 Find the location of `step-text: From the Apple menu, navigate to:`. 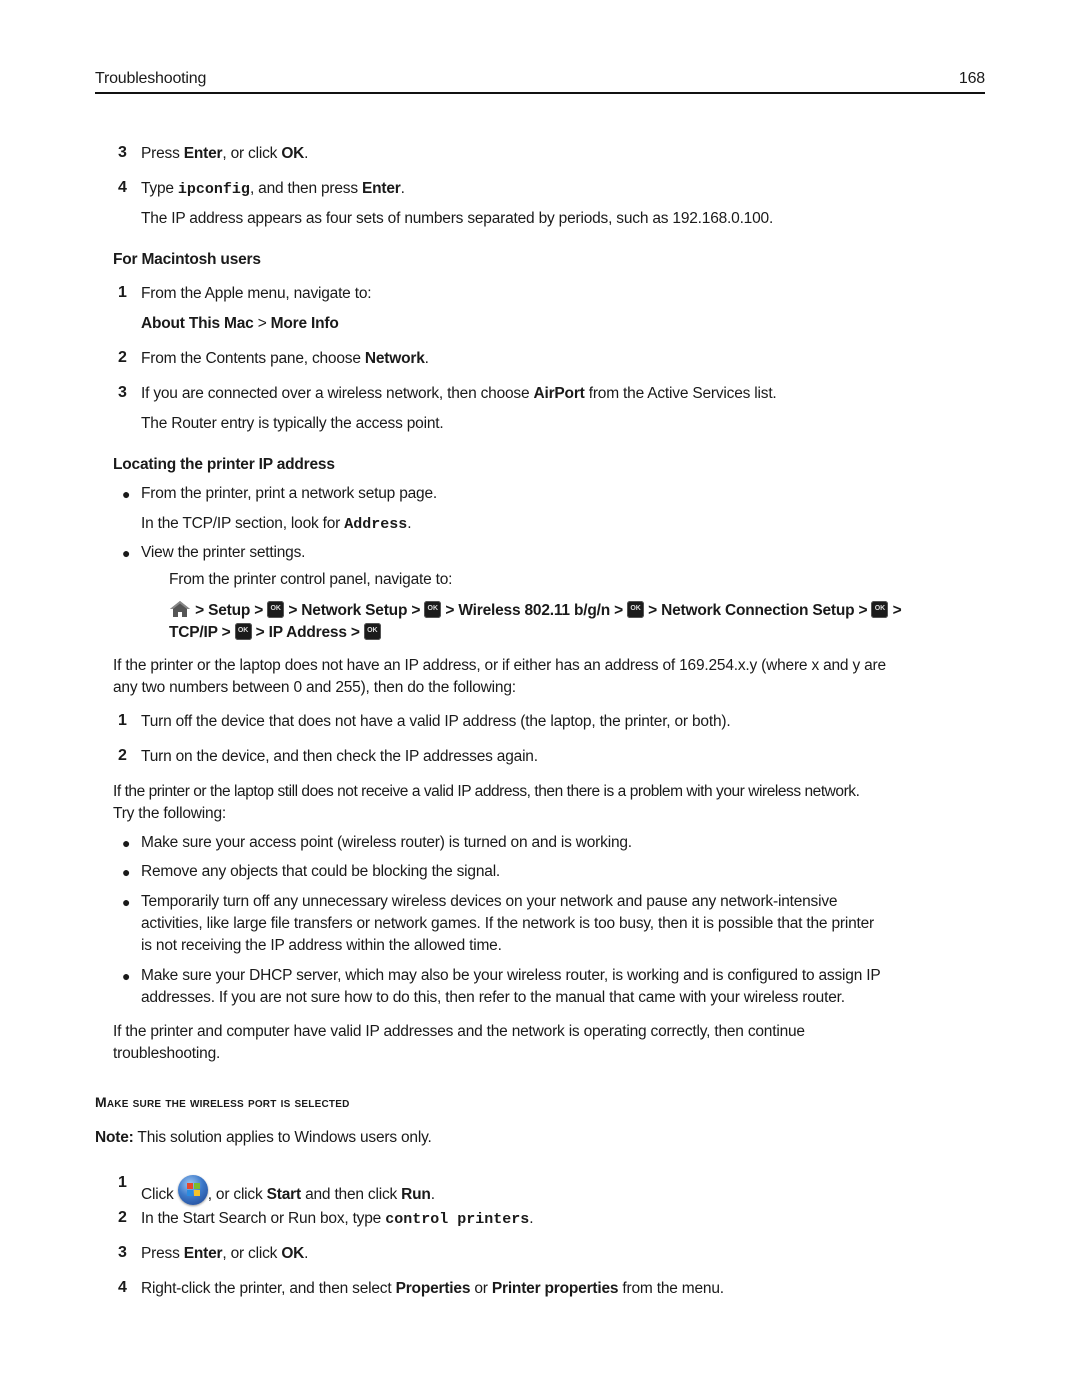

step-text: From the Apple menu, navigate to: is located at coordinates (256, 293).